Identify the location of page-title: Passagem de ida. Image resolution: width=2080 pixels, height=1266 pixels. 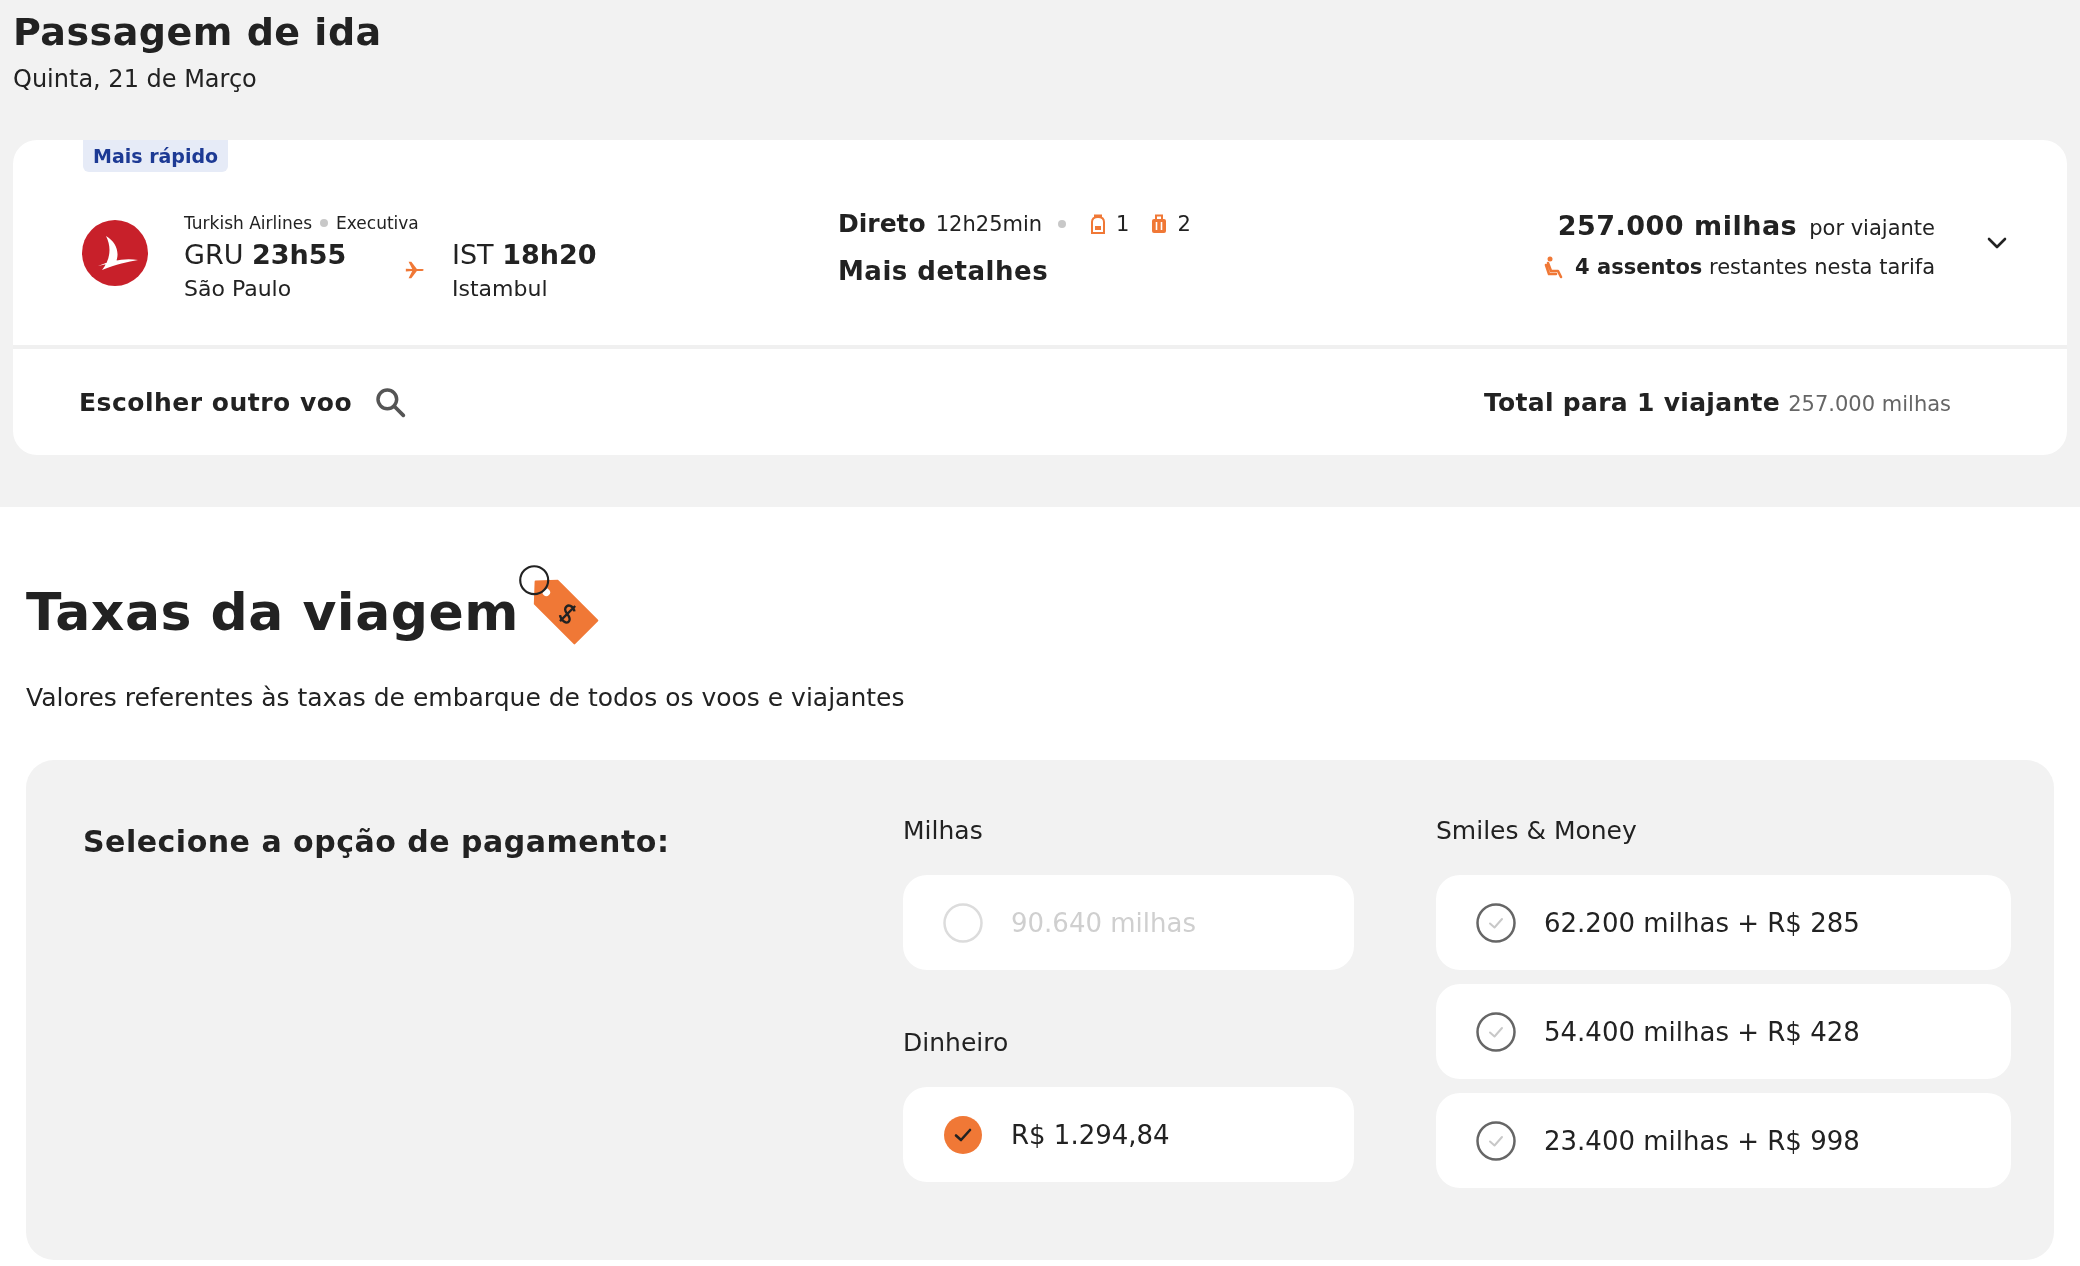
(198, 32).